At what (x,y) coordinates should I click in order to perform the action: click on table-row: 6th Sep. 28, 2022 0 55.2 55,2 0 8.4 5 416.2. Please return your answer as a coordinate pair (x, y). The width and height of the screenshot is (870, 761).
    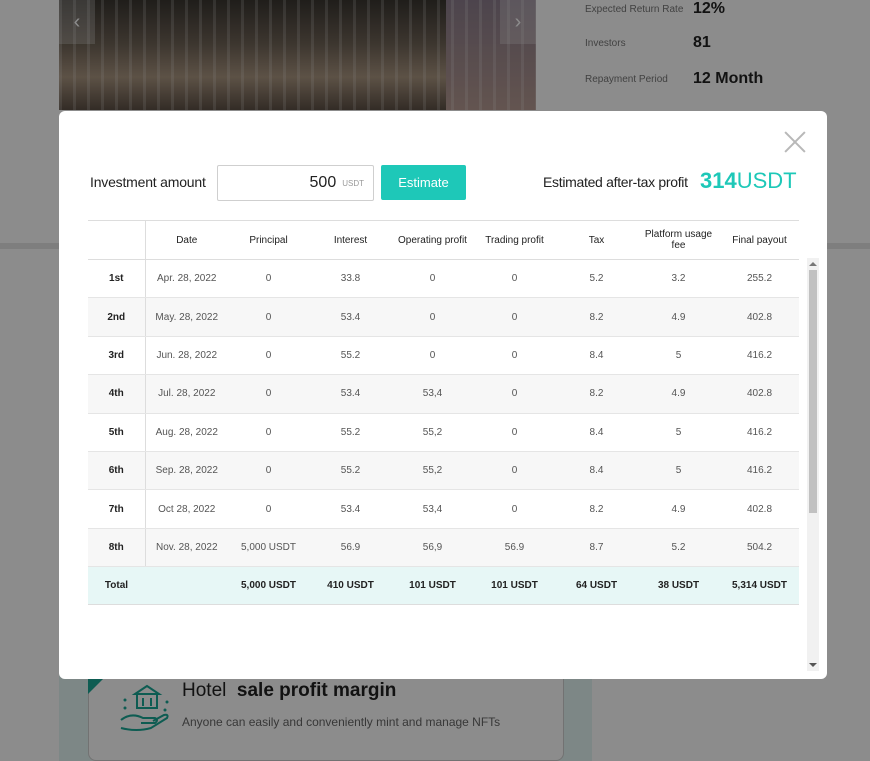
    Looking at the image, I should click on (443, 471).